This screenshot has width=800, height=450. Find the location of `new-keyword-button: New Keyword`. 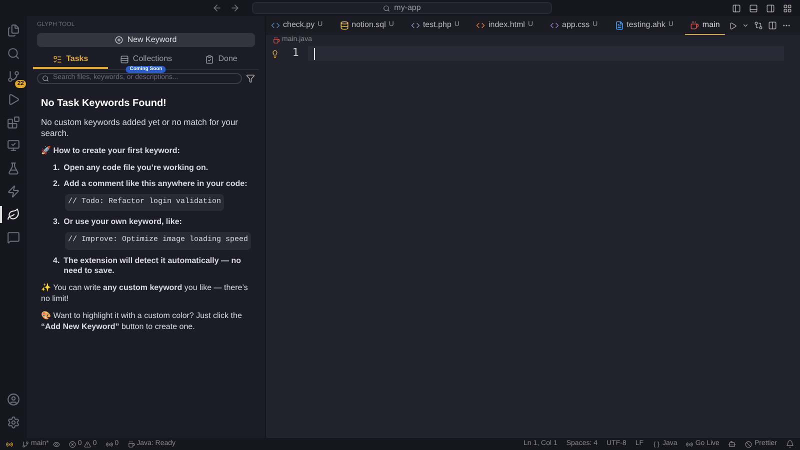

new-keyword-button: New Keyword is located at coordinates (146, 40).